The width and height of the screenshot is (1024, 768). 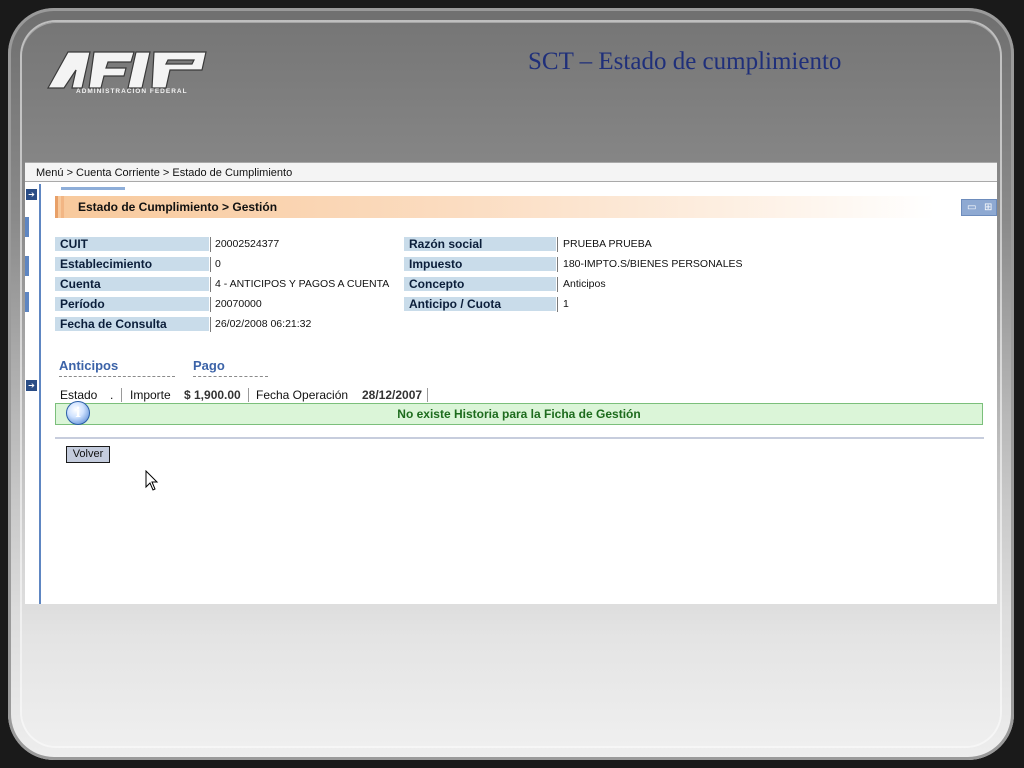 What do you see at coordinates (238, 304) in the screenshot?
I see `field-value: 20070000` at bounding box center [238, 304].